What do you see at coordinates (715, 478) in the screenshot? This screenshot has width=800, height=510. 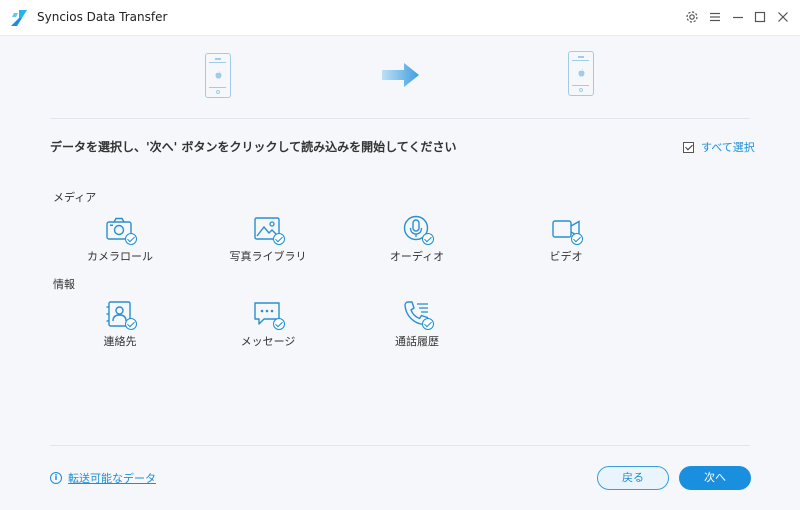 I see `next-button: 次へ` at bounding box center [715, 478].